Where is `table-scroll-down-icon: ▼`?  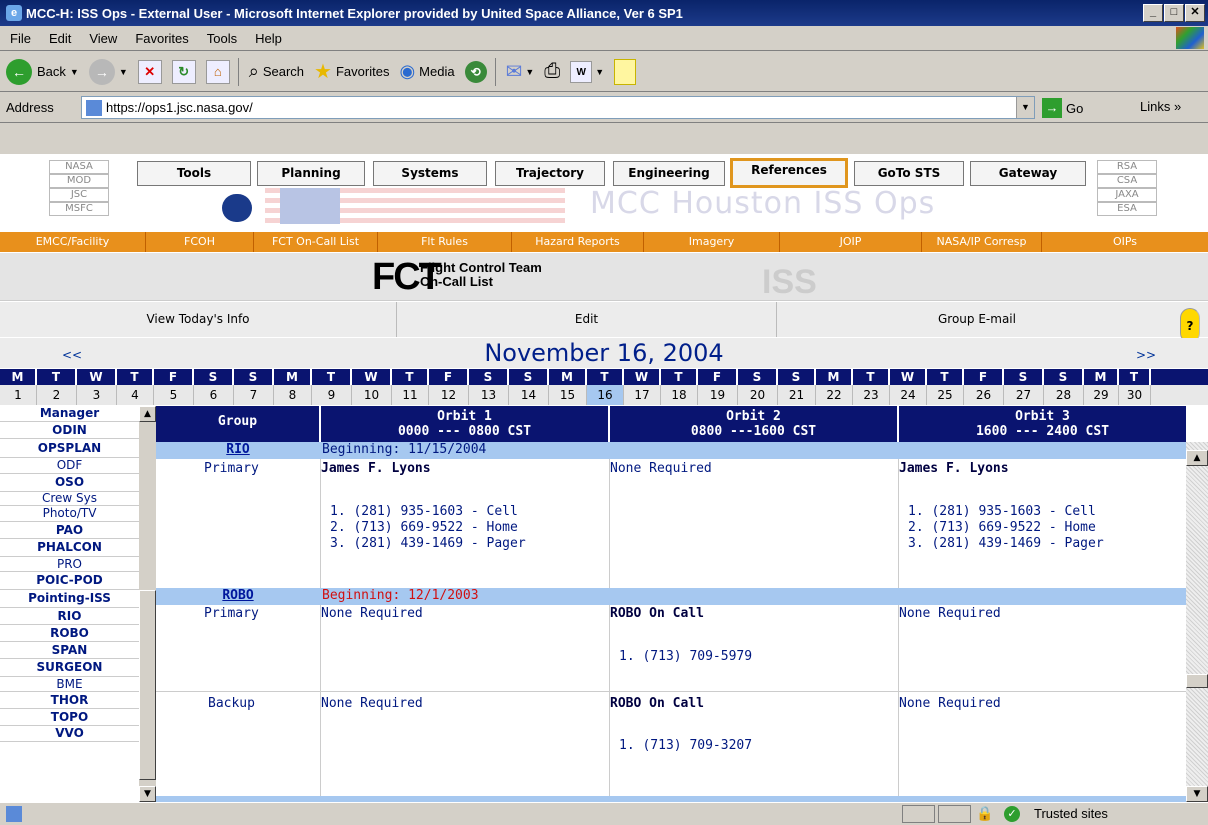
table-scroll-down-icon: ▼ is located at coordinates (1197, 794).